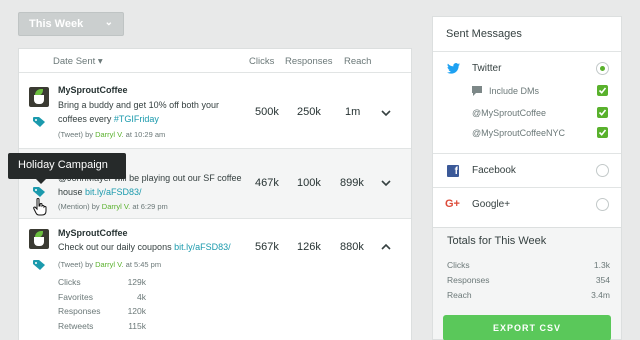 The image size is (640, 340). Describe the element at coordinates (477, 91) in the screenshot. I see `message-icon` at that location.